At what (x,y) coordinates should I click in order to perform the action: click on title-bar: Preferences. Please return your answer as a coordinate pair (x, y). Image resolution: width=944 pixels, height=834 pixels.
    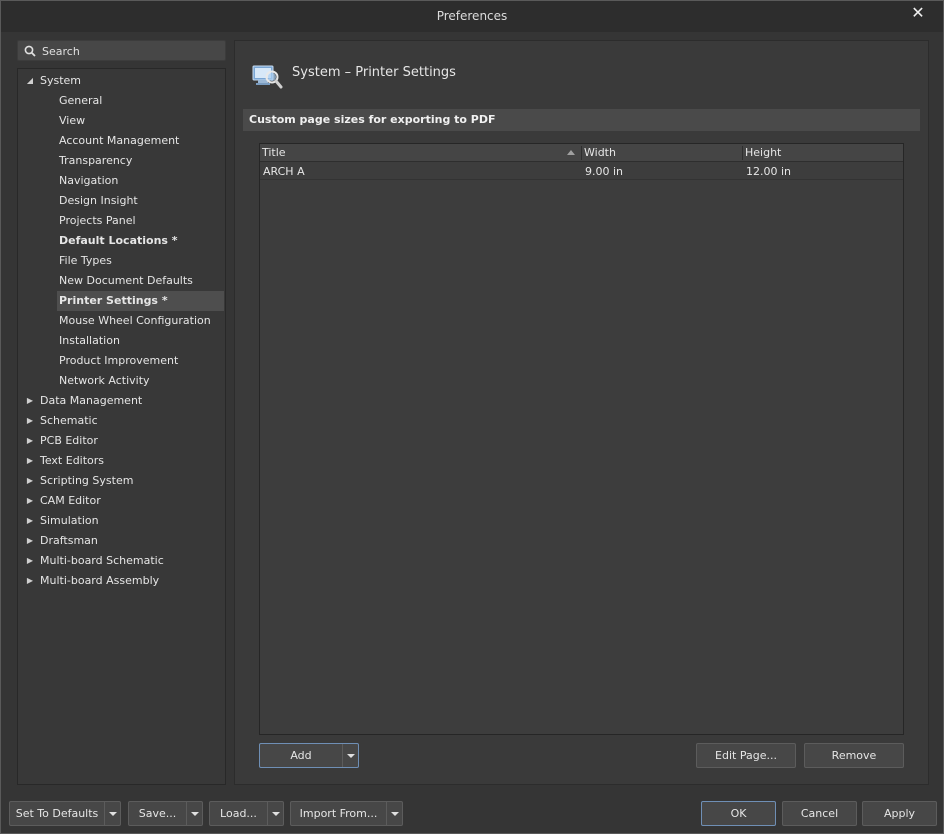
    Looking at the image, I should click on (472, 16).